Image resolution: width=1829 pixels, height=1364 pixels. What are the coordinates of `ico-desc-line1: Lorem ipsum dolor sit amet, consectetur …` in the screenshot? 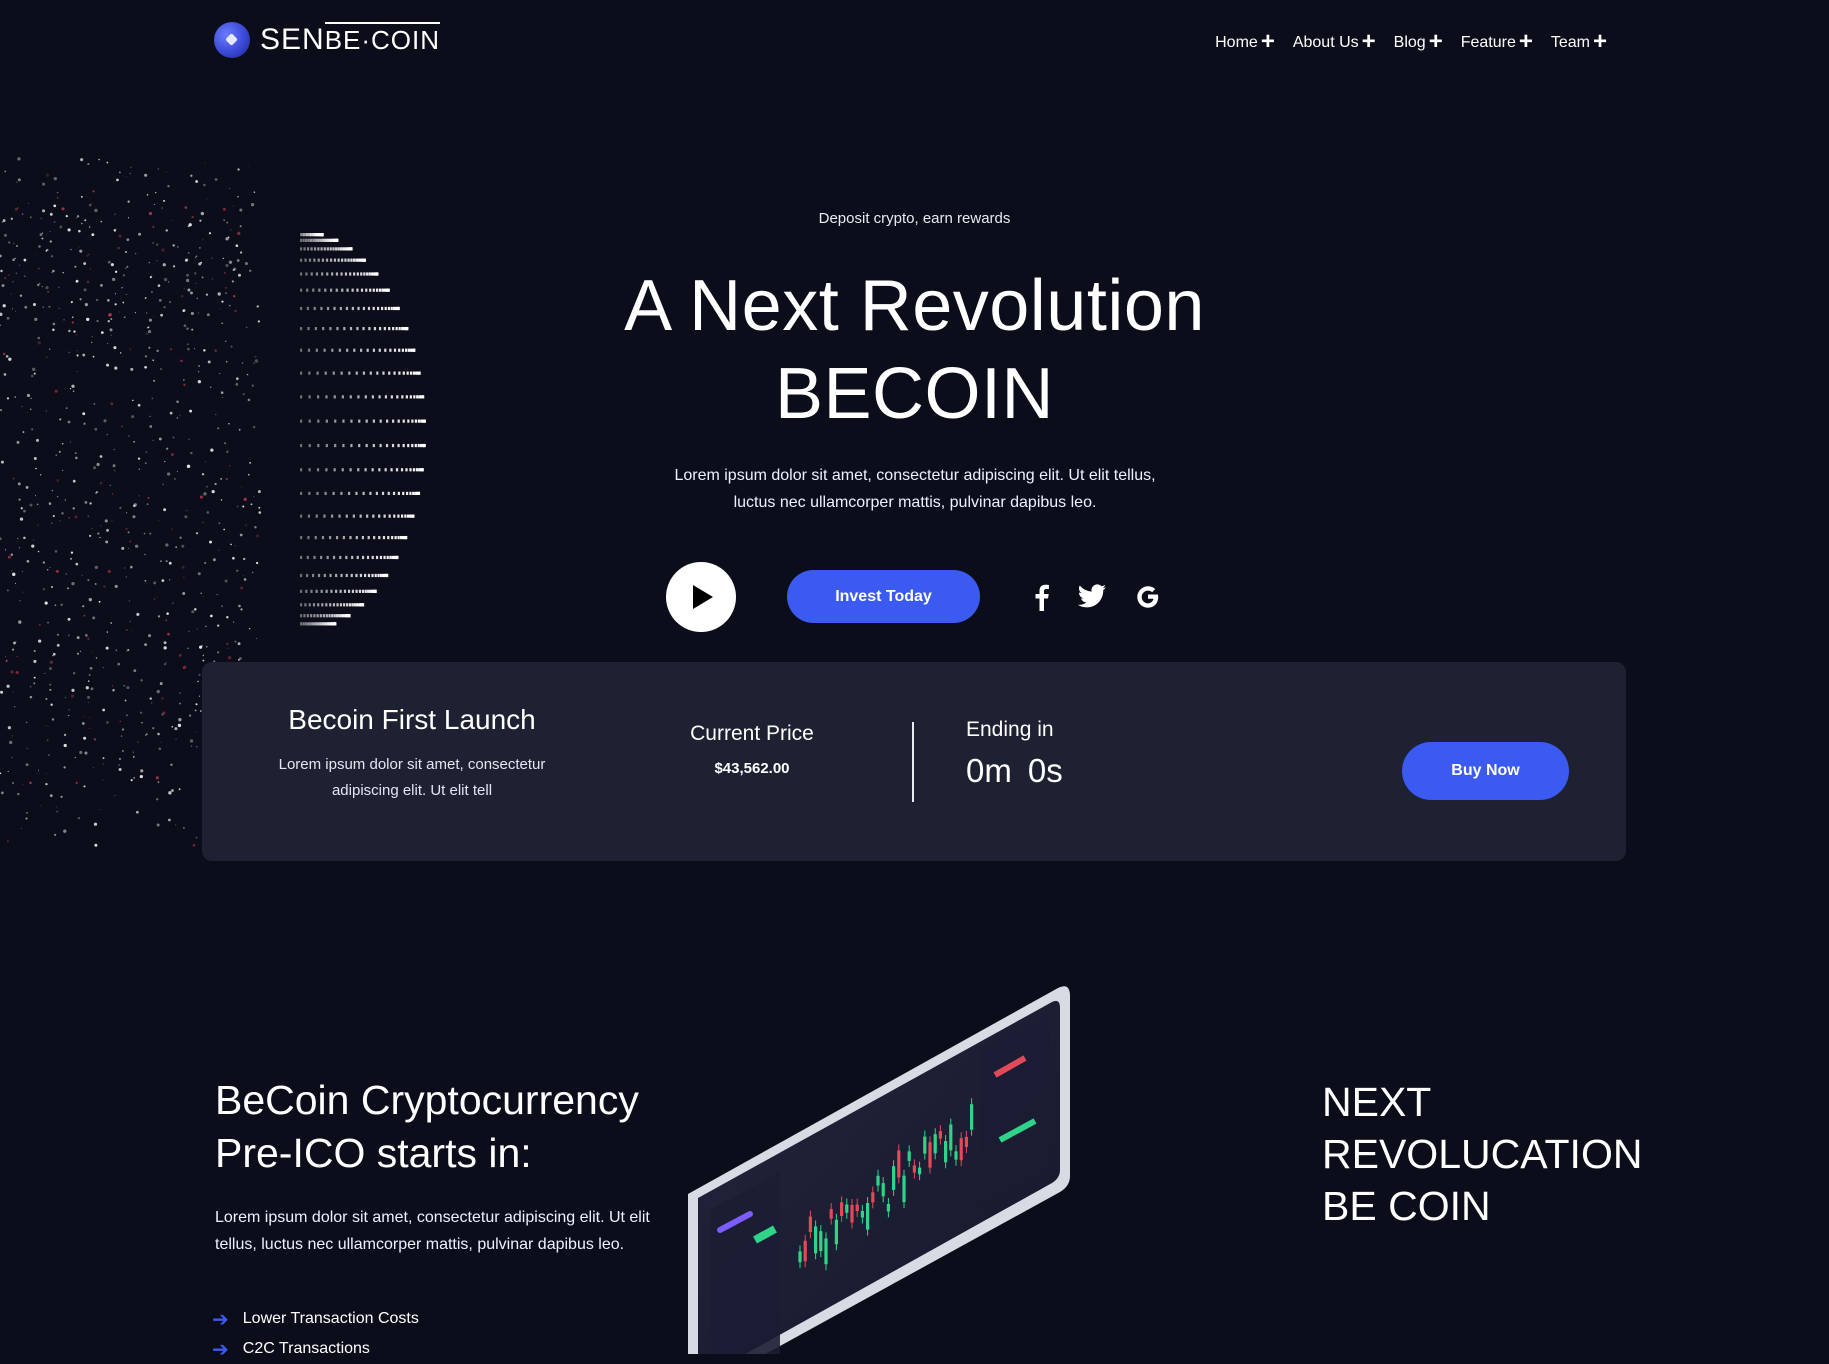 It's located at (432, 1217).